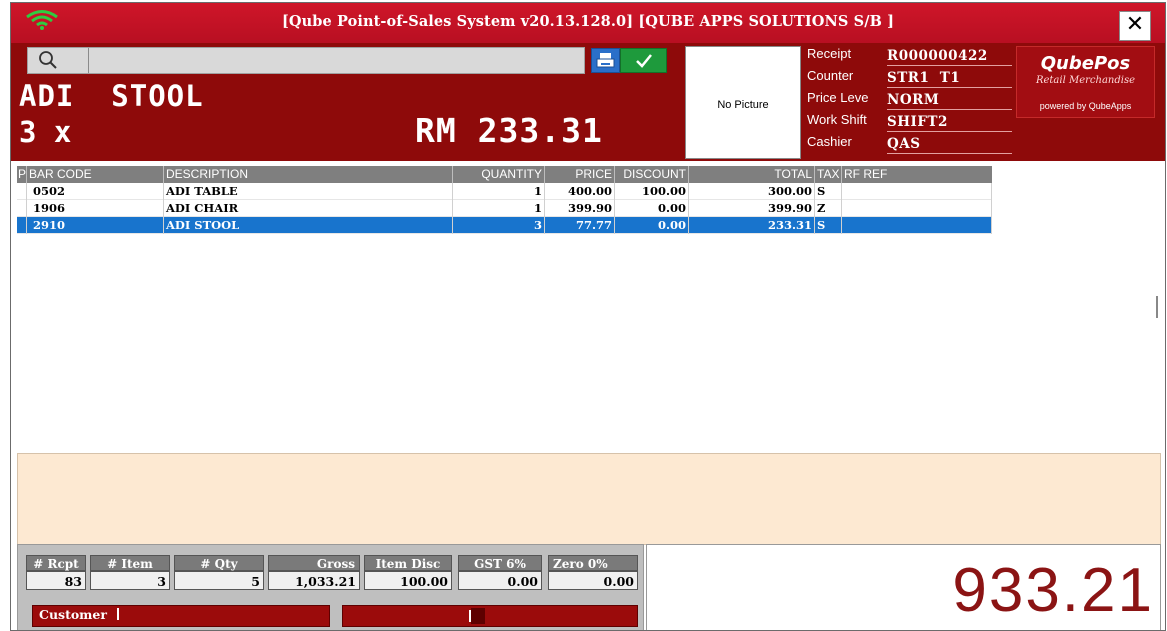 This screenshot has width=1167, height=631. I want to click on item-picture: No Picture, so click(743, 102).